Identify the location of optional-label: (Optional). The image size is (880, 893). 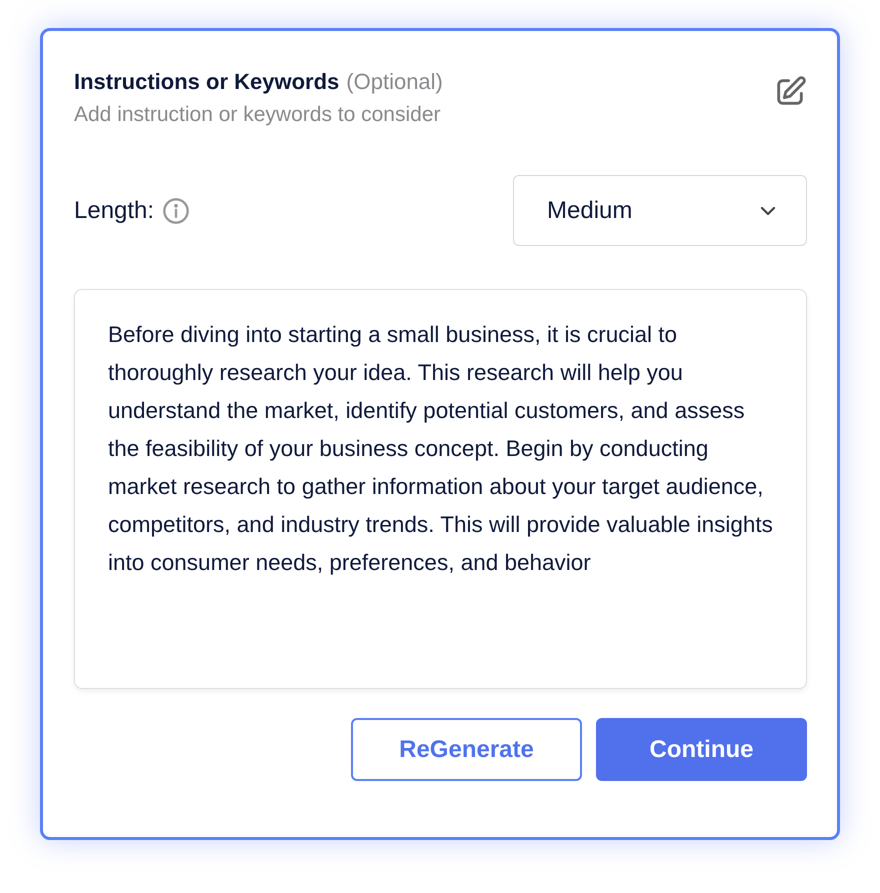
(394, 82).